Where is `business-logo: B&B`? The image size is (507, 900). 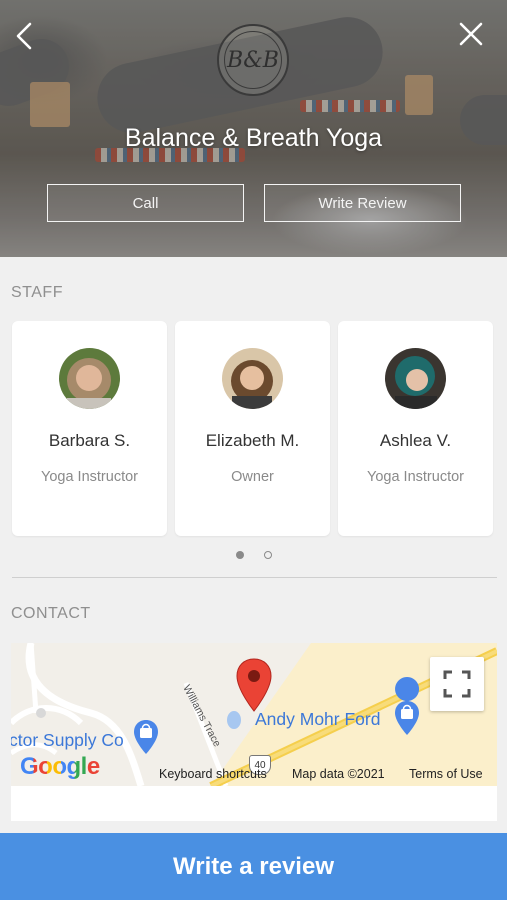
business-logo: B&B is located at coordinates (253, 60).